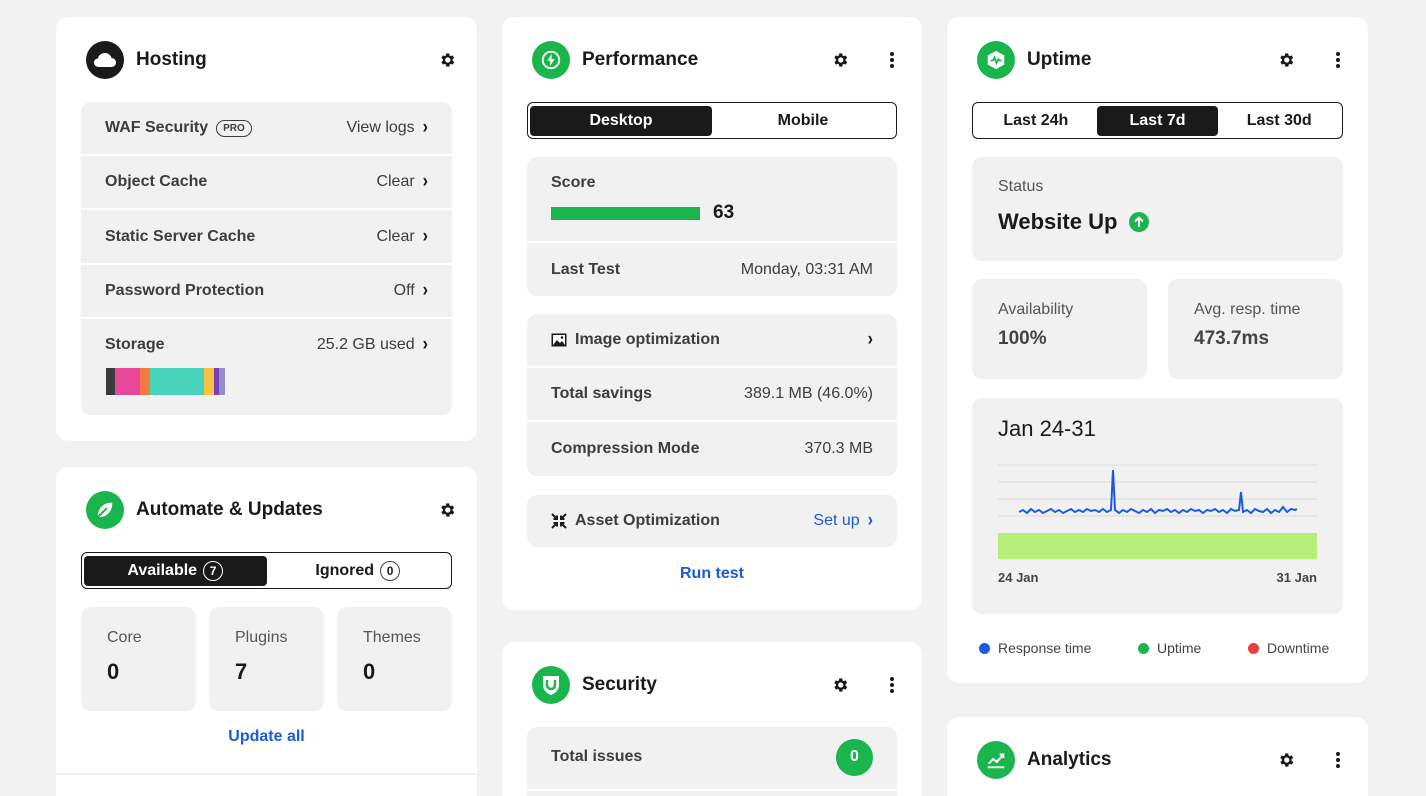 This screenshot has height=796, width=1426. Describe the element at coordinates (1232, 338) in the screenshot. I see `response-time-value: 473.7ms` at that location.